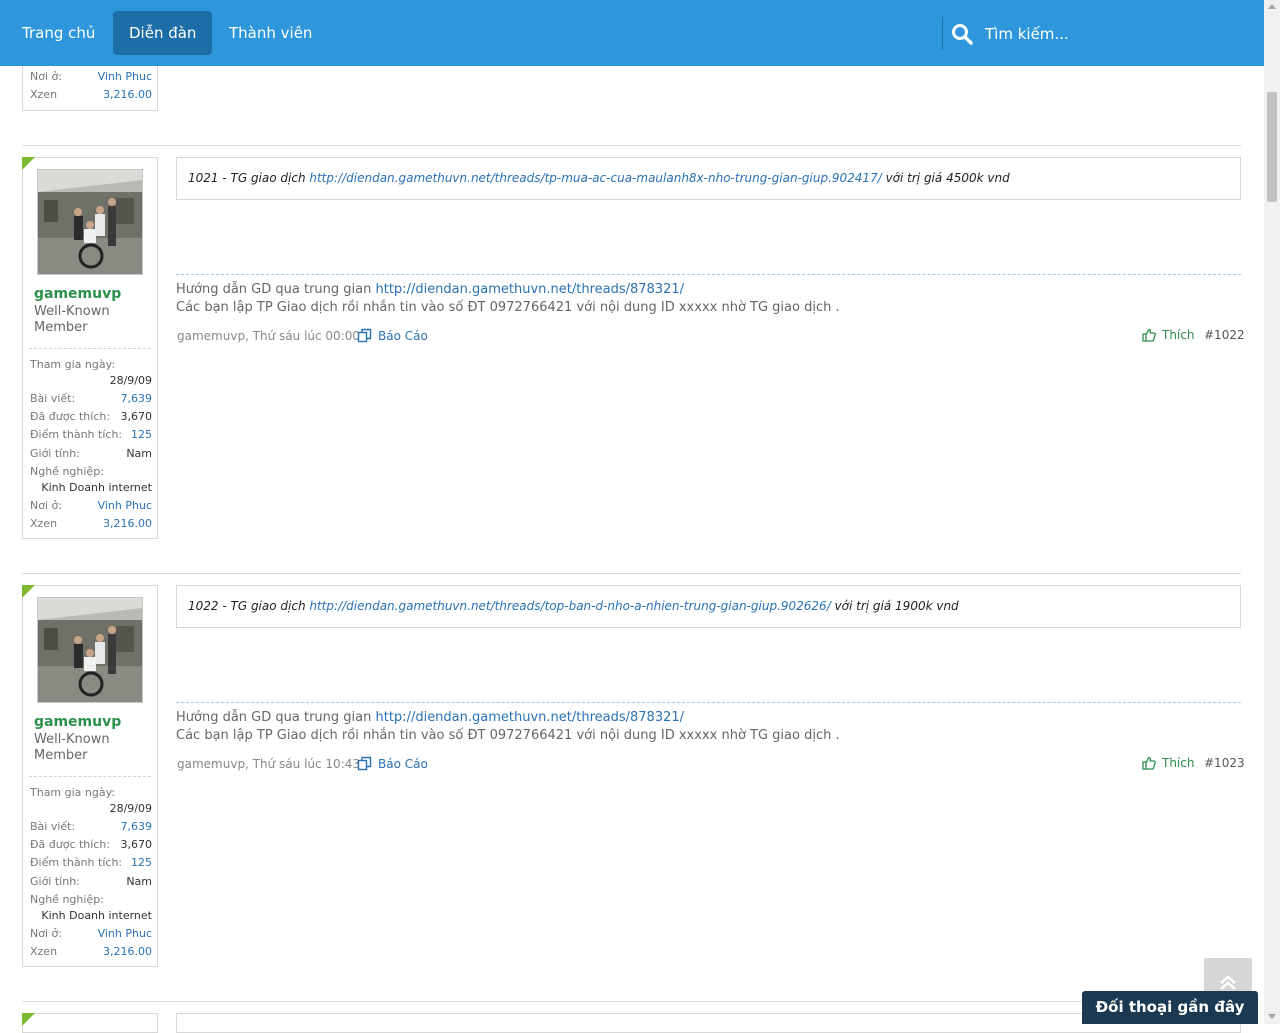 The height and width of the screenshot is (1033, 1280). What do you see at coordinates (1272, 6) in the screenshot?
I see `scroll-up-arrow-icon` at bounding box center [1272, 6].